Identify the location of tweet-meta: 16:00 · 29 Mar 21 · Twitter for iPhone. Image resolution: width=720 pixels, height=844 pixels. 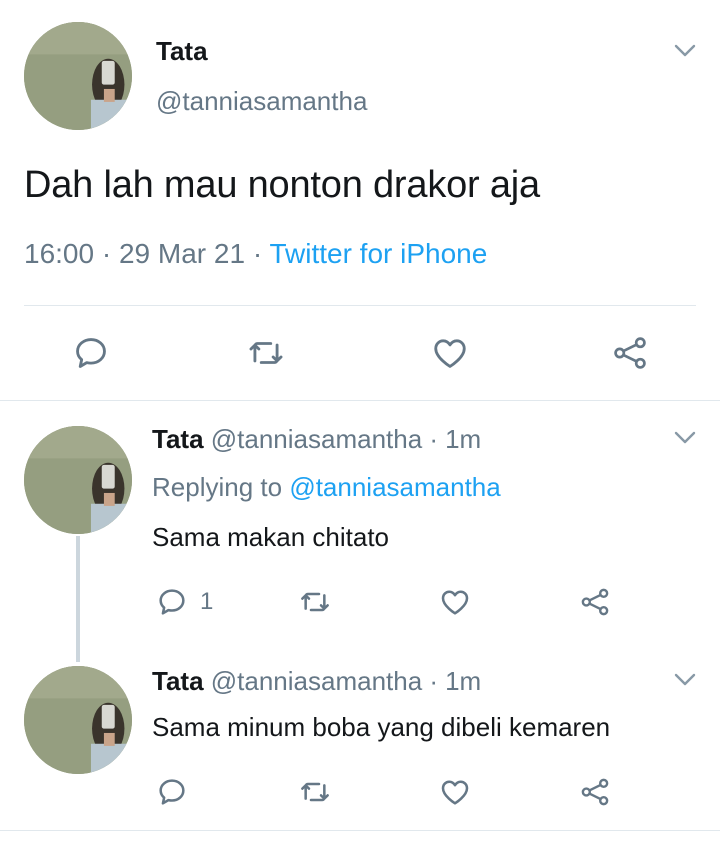
(255, 254).